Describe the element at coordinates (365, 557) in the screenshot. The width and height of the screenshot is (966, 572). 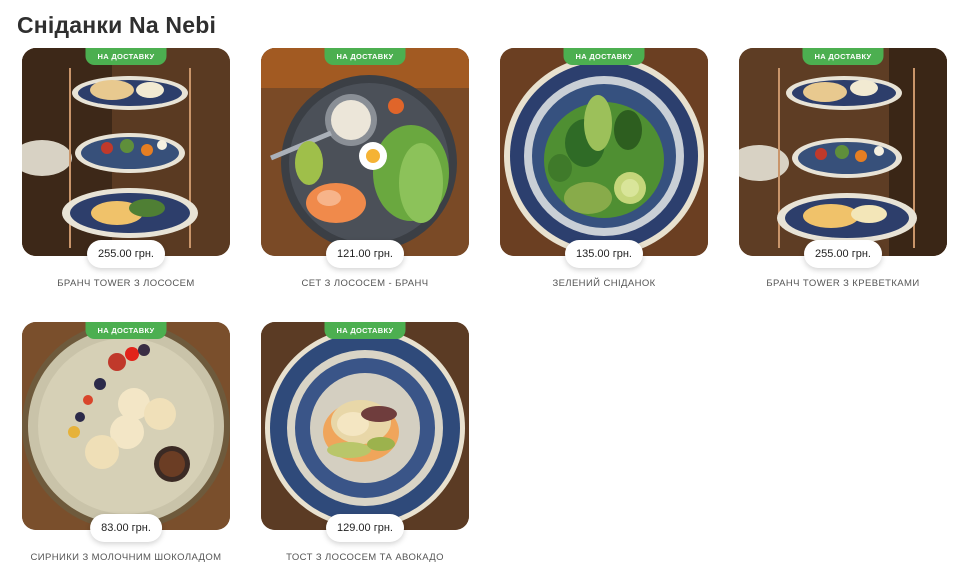
I see `product-name: ТОСТ З ЛОСОСЕМ ТА АВОКАДО` at that location.